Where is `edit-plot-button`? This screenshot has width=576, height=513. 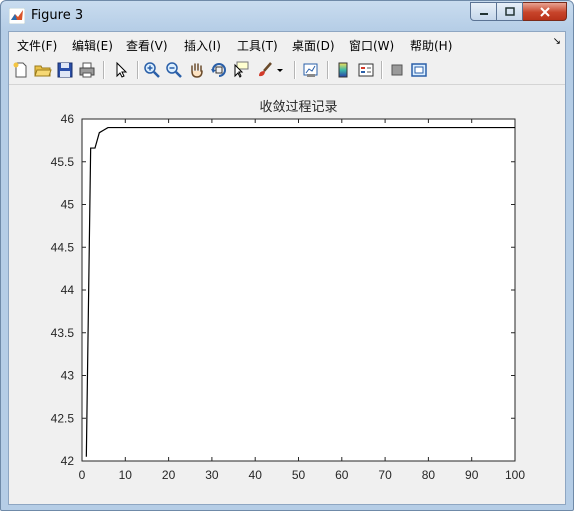
edit-plot-button is located at coordinates (121, 70).